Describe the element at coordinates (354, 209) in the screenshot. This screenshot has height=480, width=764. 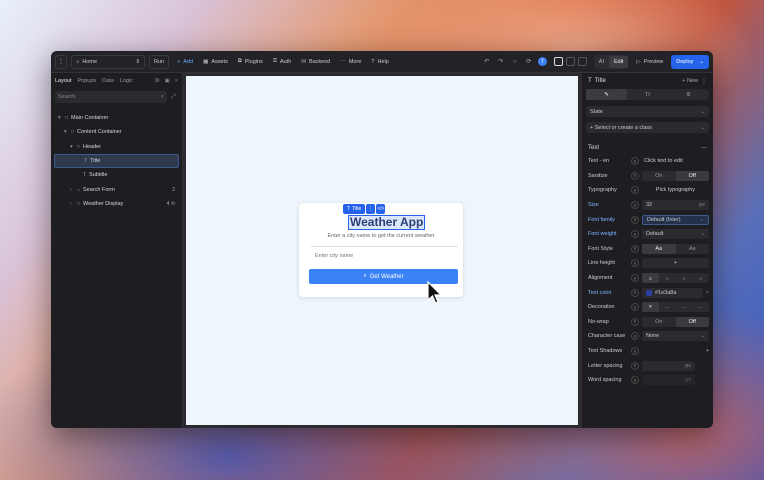
I see `selection-label: T Title` at that location.